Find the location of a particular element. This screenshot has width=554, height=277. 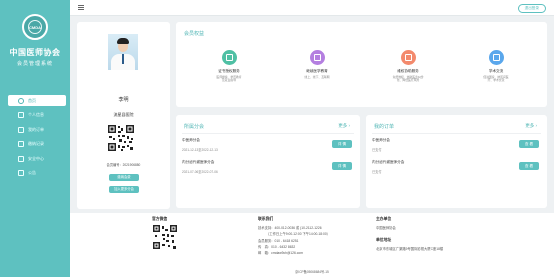

sidebar-item-notice: 公告 is located at coordinates (35, 173).